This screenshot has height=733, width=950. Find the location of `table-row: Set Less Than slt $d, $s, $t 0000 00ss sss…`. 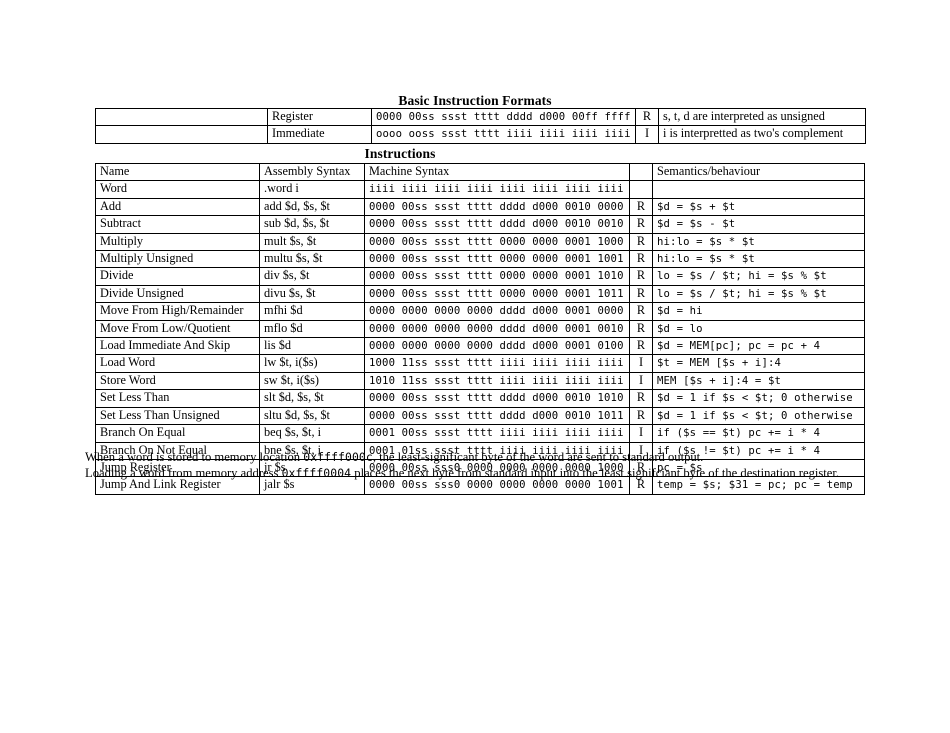

table-row: Set Less Than slt $d, $s, $t 0000 00ss sss… is located at coordinates (480, 398).